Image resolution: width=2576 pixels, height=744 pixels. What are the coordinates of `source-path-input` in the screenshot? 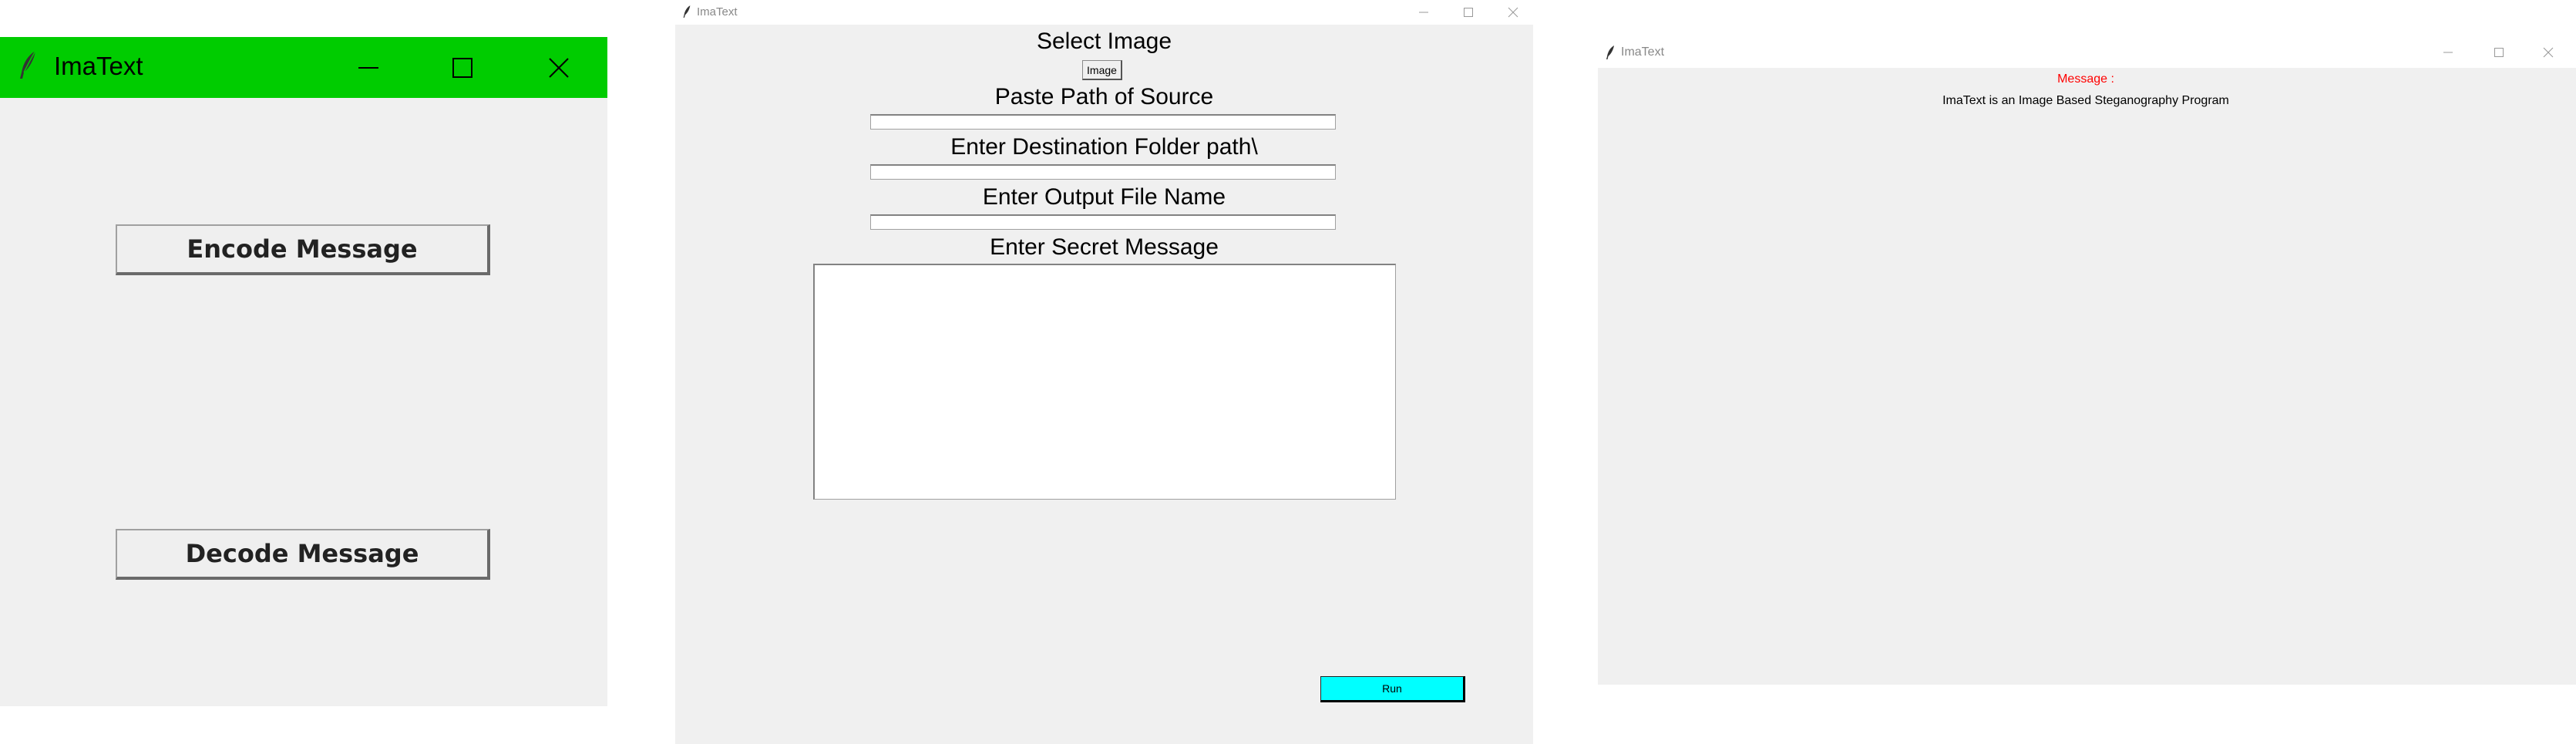 It's located at (1103, 122).